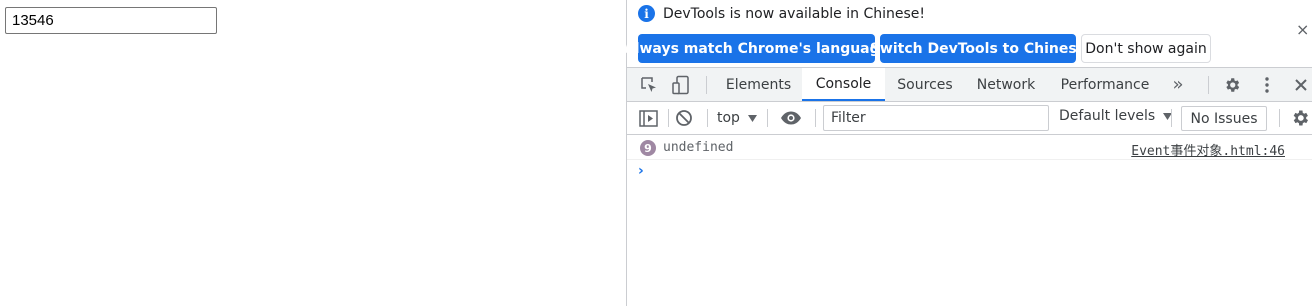 This screenshot has height=306, width=1312. What do you see at coordinates (1302, 29) in the screenshot?
I see `close-icon: ×` at bounding box center [1302, 29].